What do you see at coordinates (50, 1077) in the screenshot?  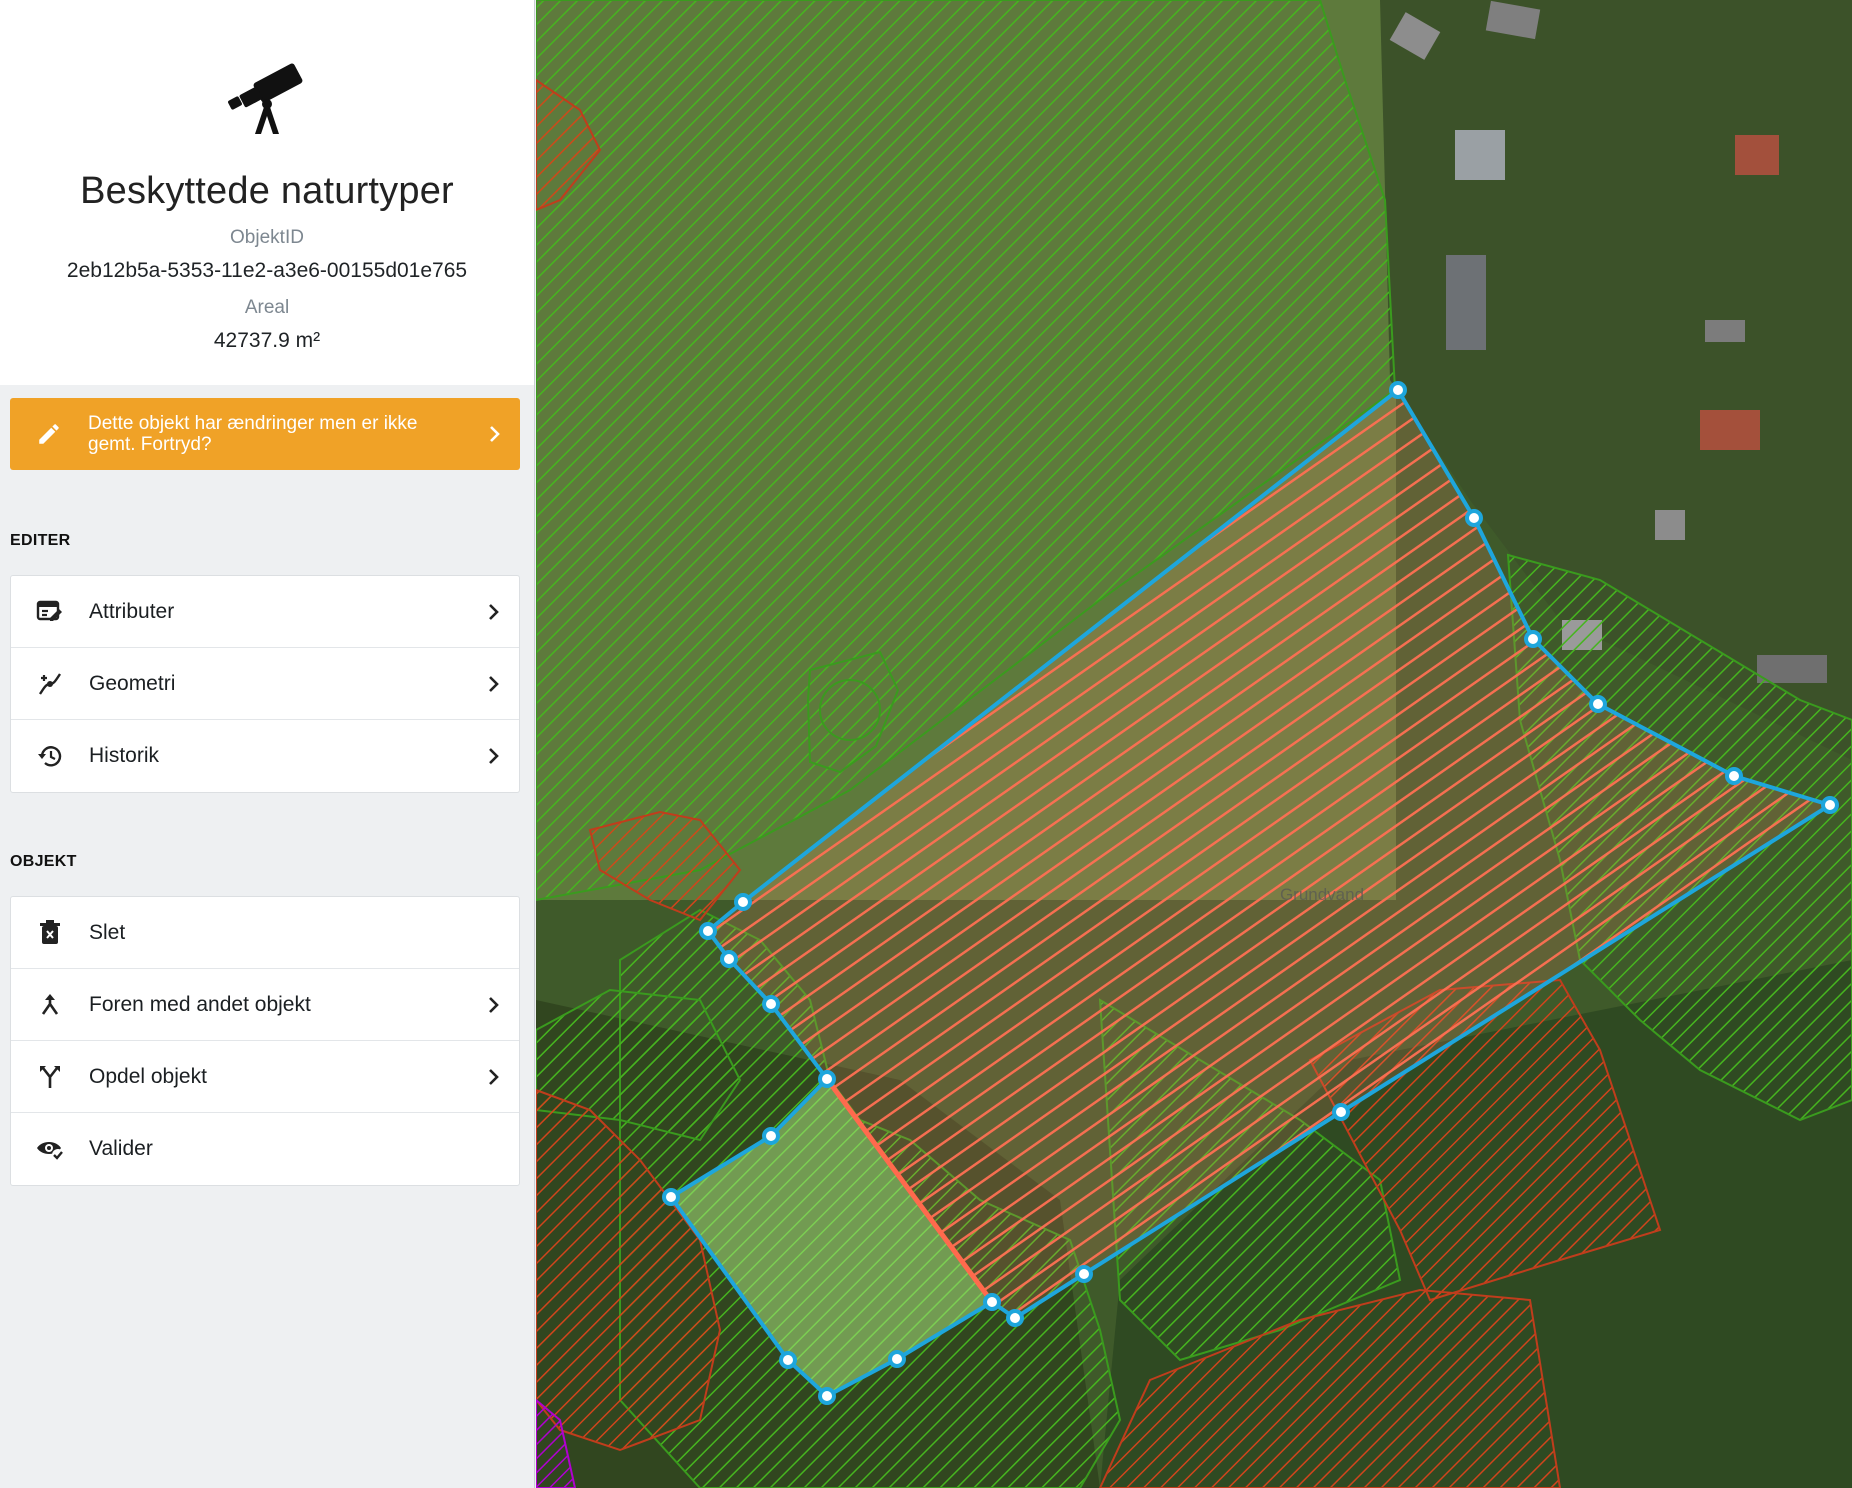 I see `split-icon` at bounding box center [50, 1077].